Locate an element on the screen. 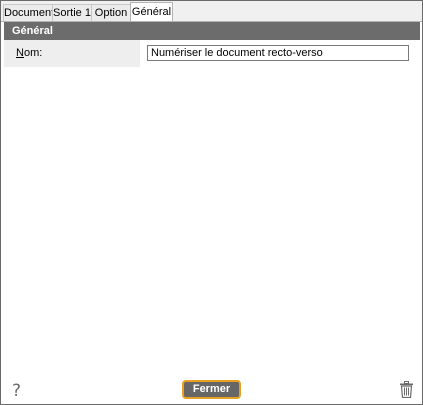 The width and height of the screenshot is (423, 405). name-row: Nom: is located at coordinates (212, 53).